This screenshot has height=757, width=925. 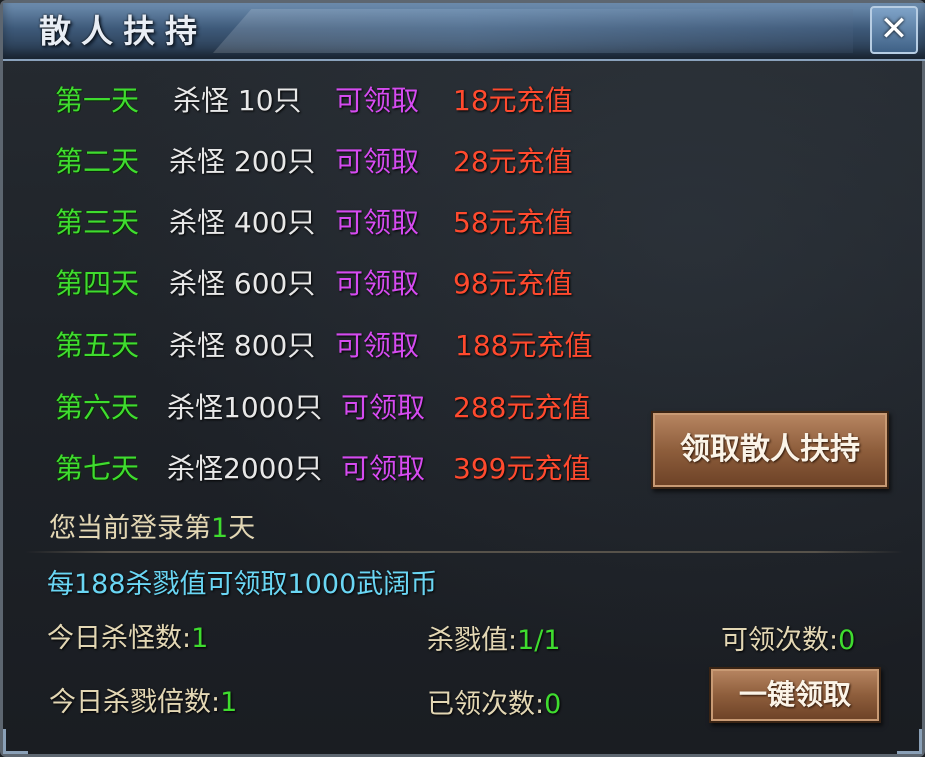 I want to click on day-label: 第四天, so click(x=97, y=283).